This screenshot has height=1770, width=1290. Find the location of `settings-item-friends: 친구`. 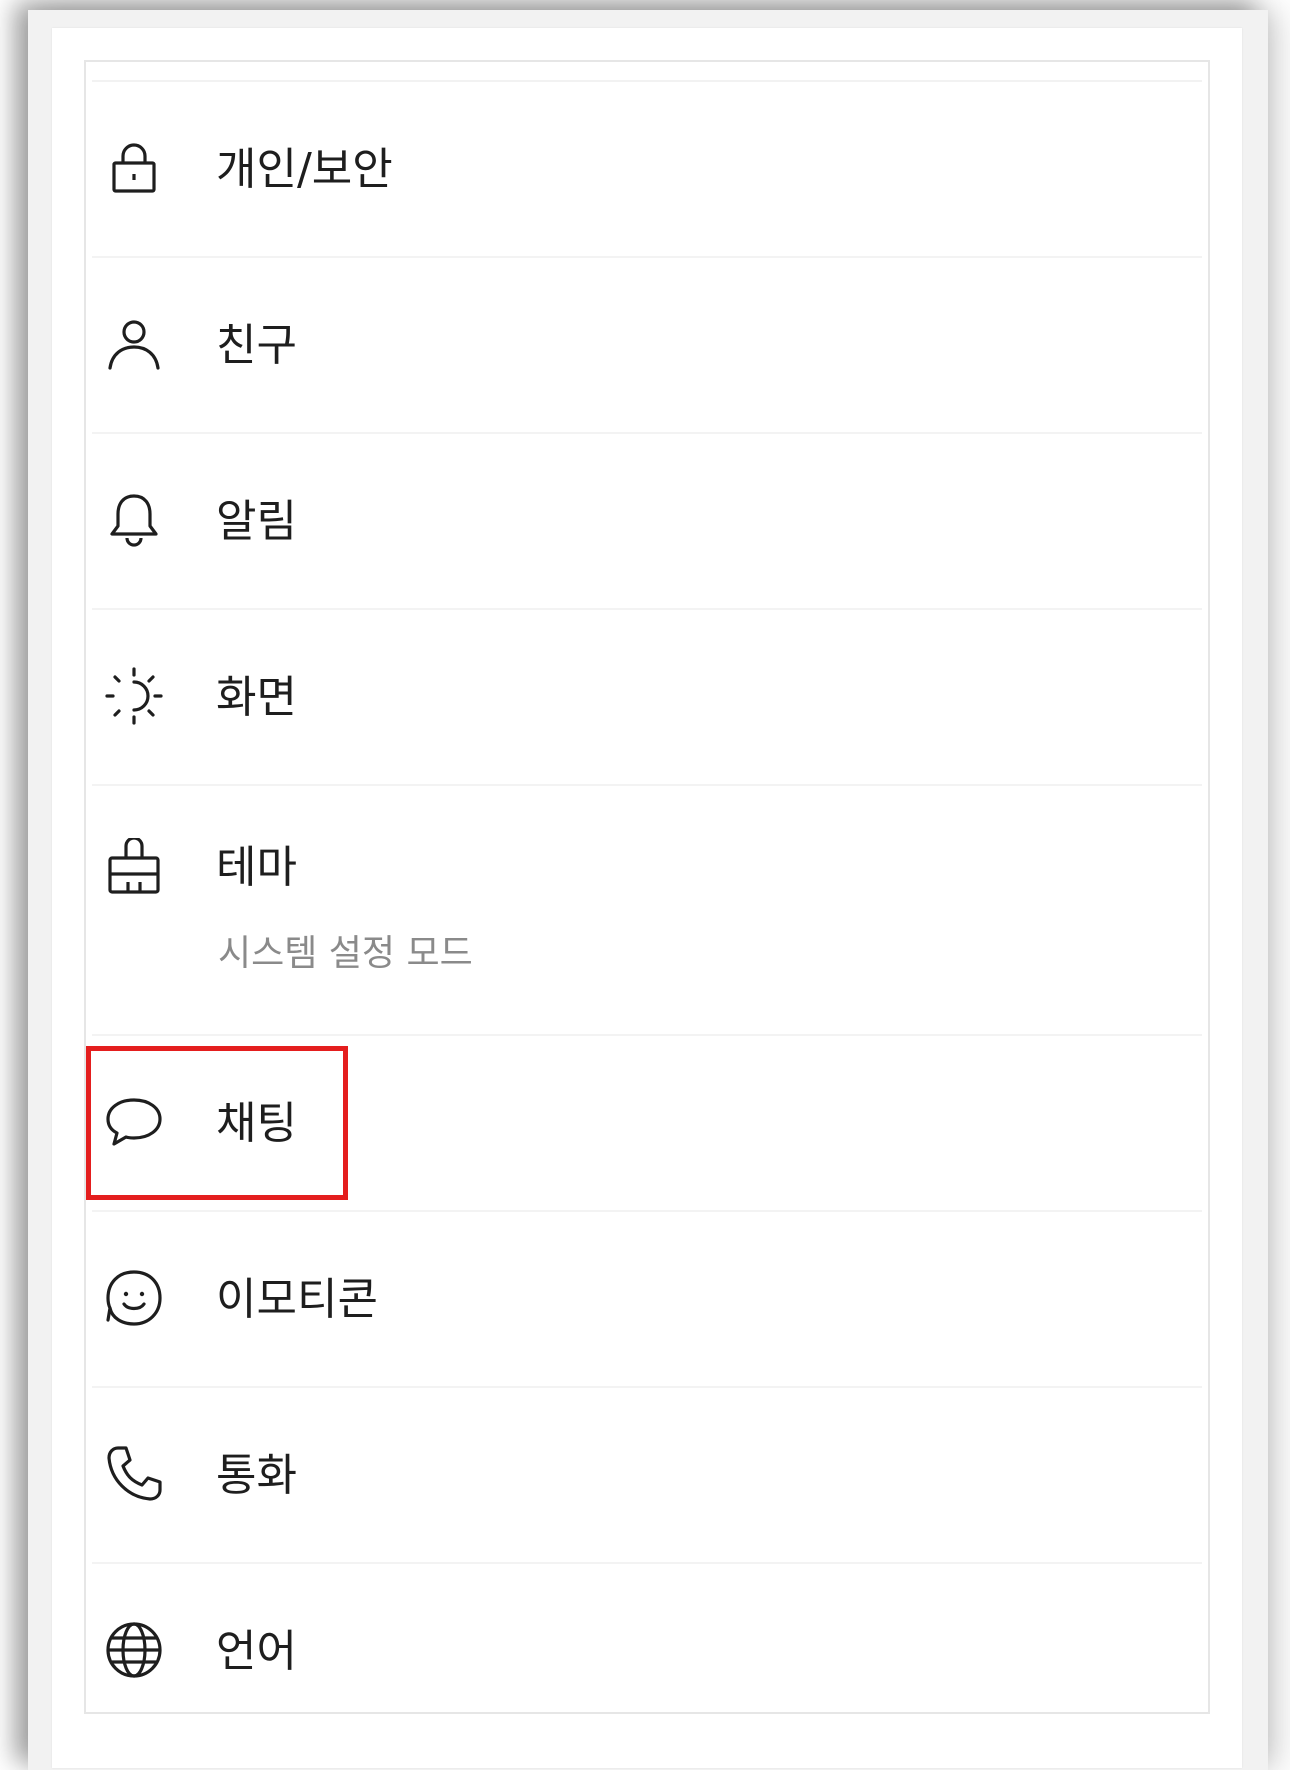

settings-item-friends: 친구 is located at coordinates (647, 346).